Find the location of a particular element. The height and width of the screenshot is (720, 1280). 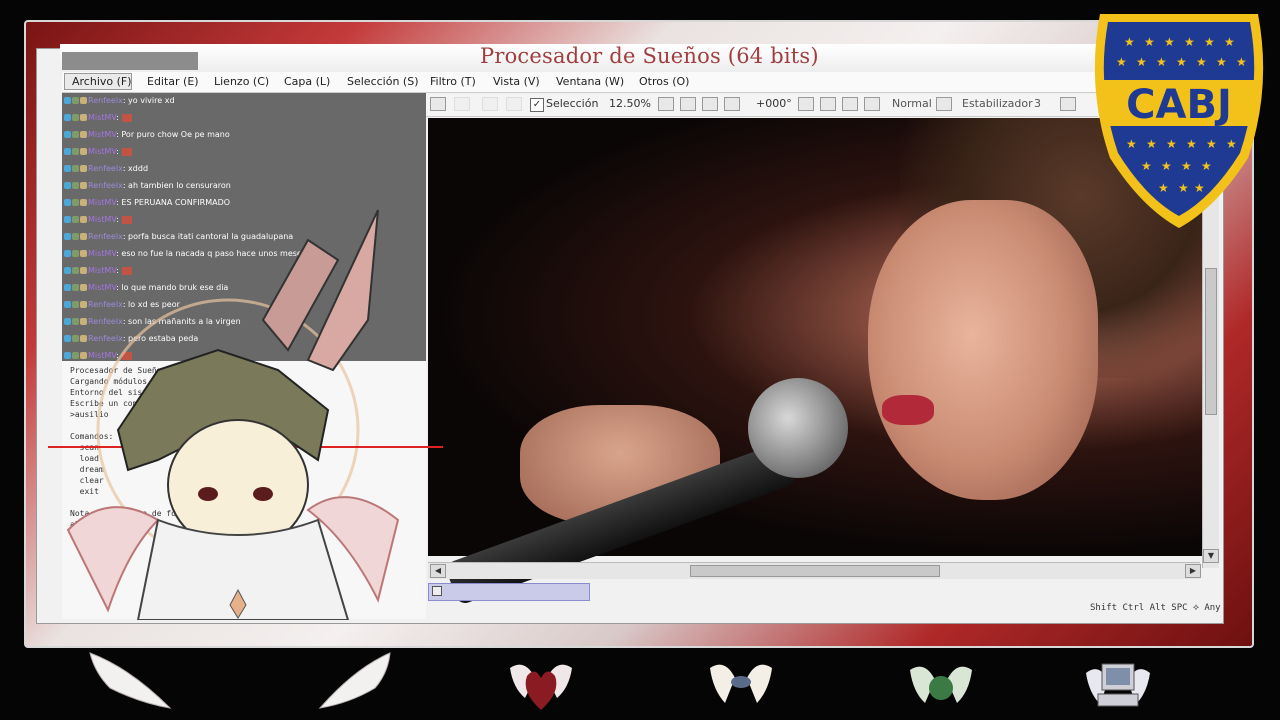

chat-message: Renfeelx: xddd is located at coordinates (106, 168).